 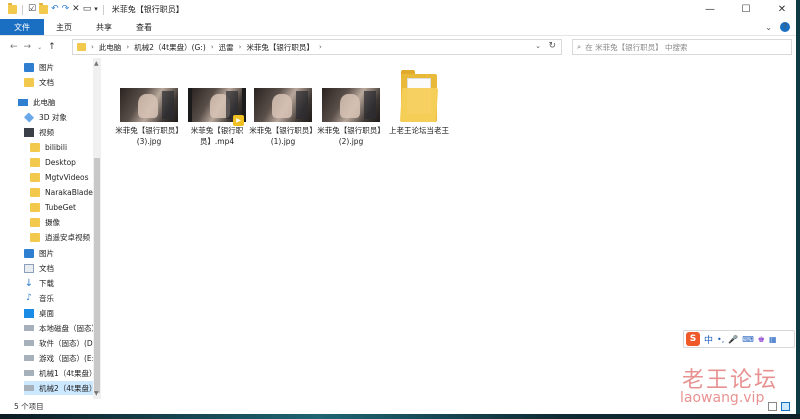 What do you see at coordinates (62, 268) in the screenshot?
I see `nav-item-documents-2: 文档` at bounding box center [62, 268].